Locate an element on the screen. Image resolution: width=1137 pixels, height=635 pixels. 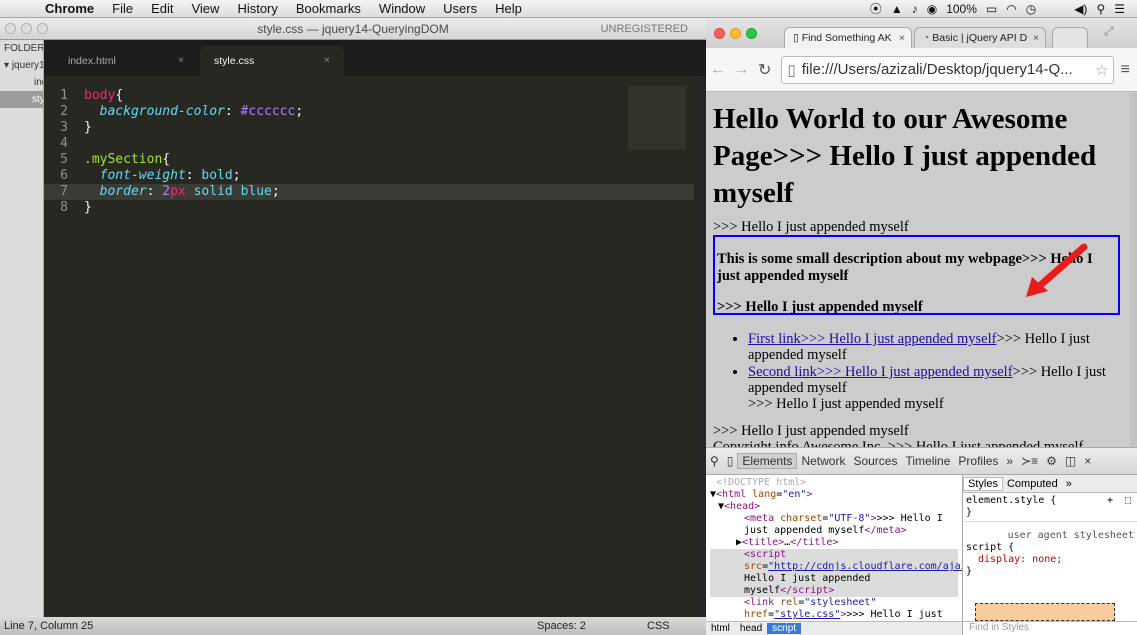
page-scrollbar is located at coordinates (1133, 270).